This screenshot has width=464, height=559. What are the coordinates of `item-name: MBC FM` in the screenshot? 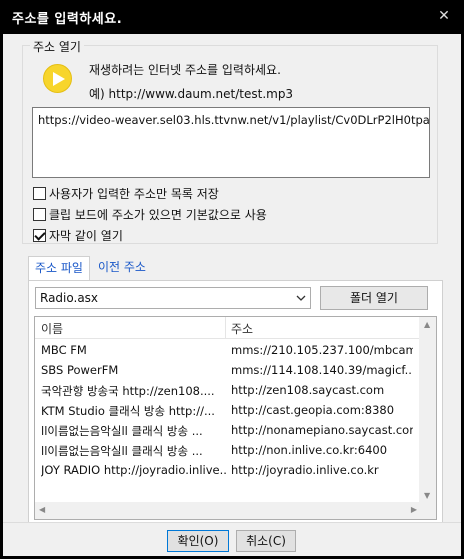 It's located at (64, 350).